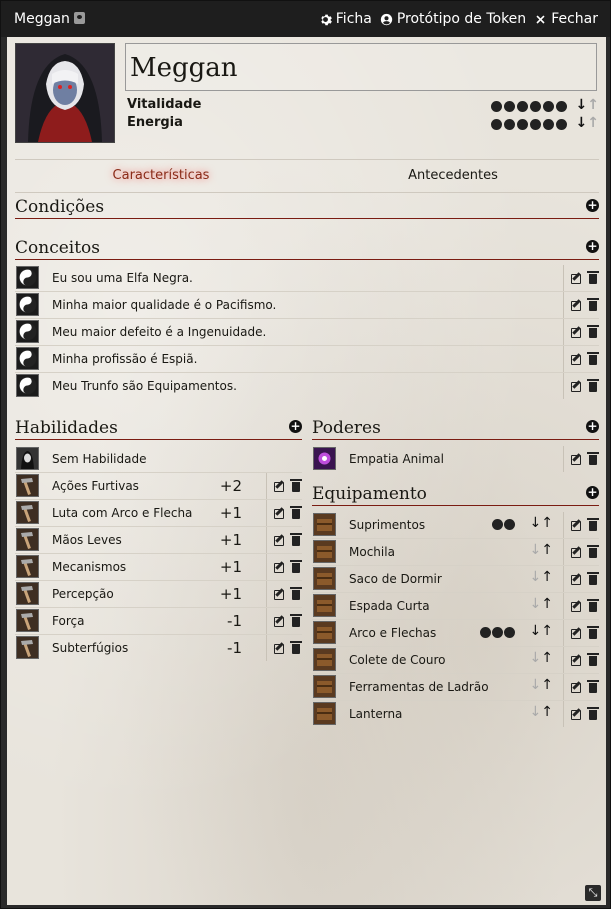 Image resolution: width=611 pixels, height=909 pixels. I want to click on equipment-name: Lanterna, so click(376, 714).